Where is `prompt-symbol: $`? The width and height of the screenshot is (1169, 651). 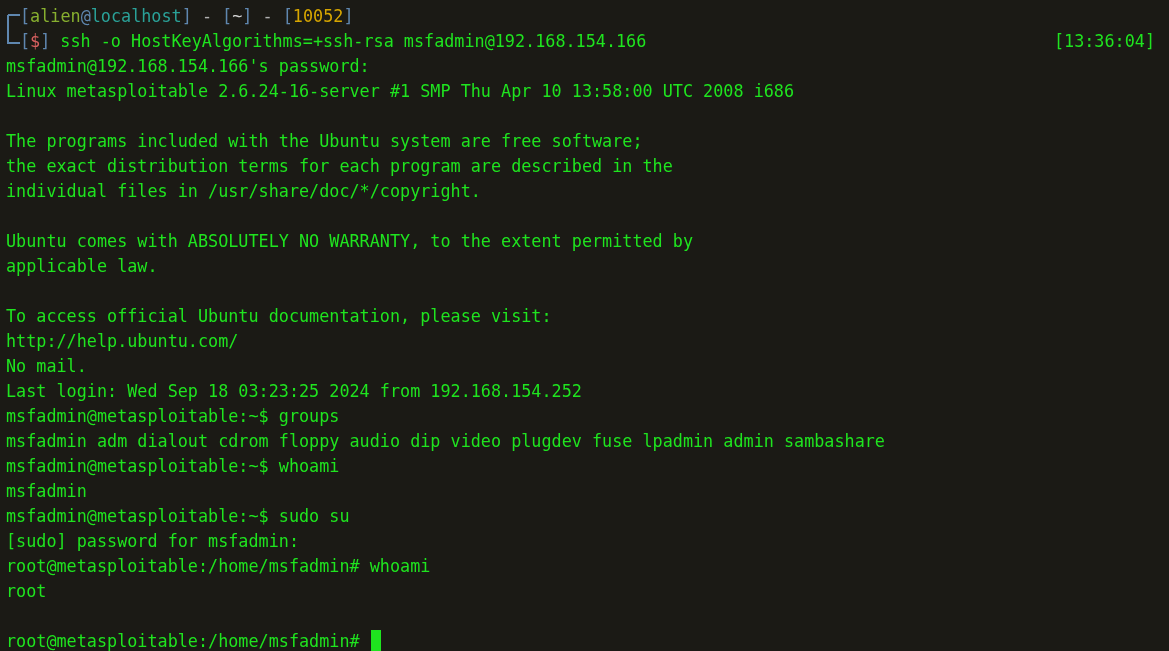 prompt-symbol: $ is located at coordinates (35, 41).